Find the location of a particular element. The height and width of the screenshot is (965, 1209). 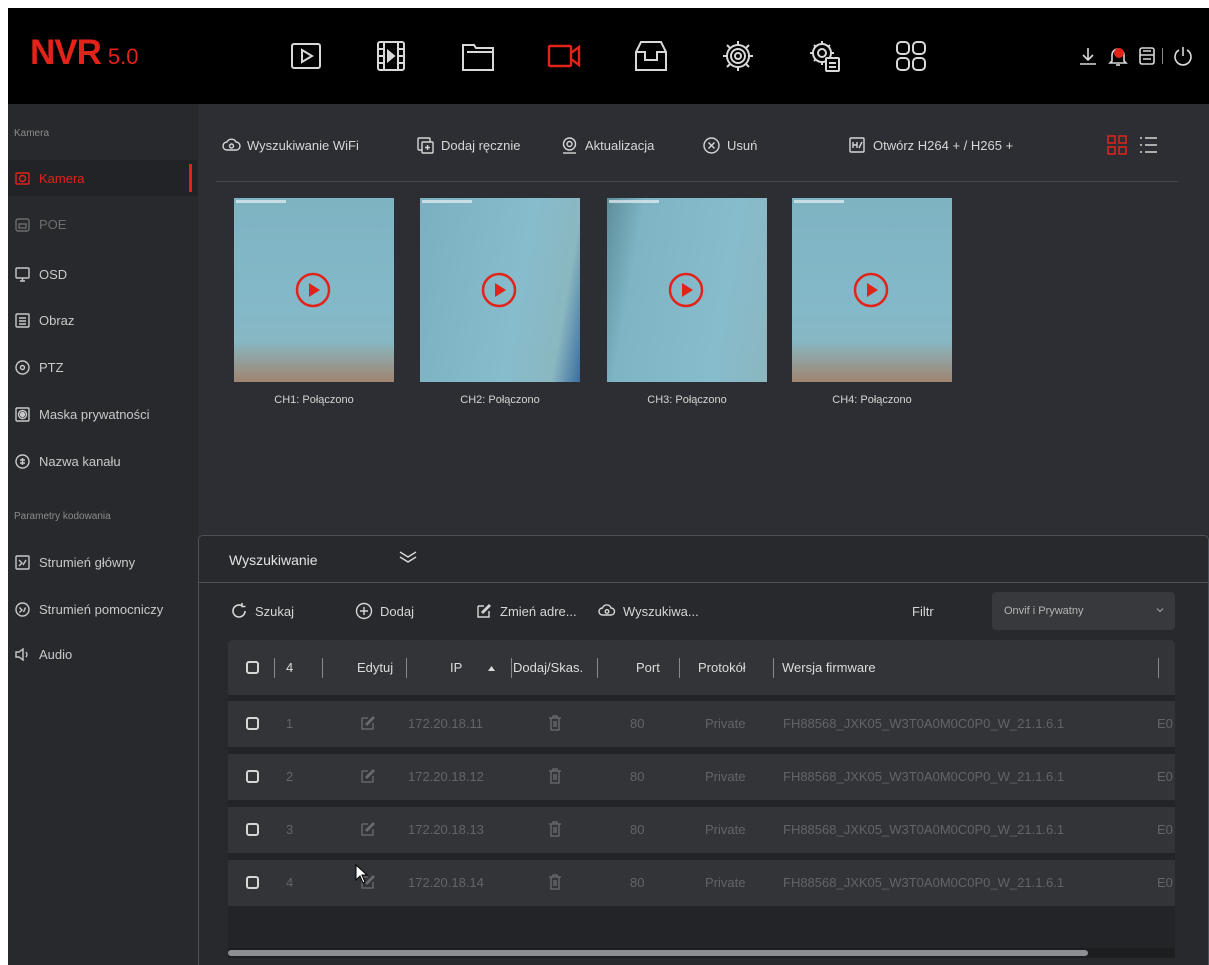

power-icon is located at coordinates (1183, 56).